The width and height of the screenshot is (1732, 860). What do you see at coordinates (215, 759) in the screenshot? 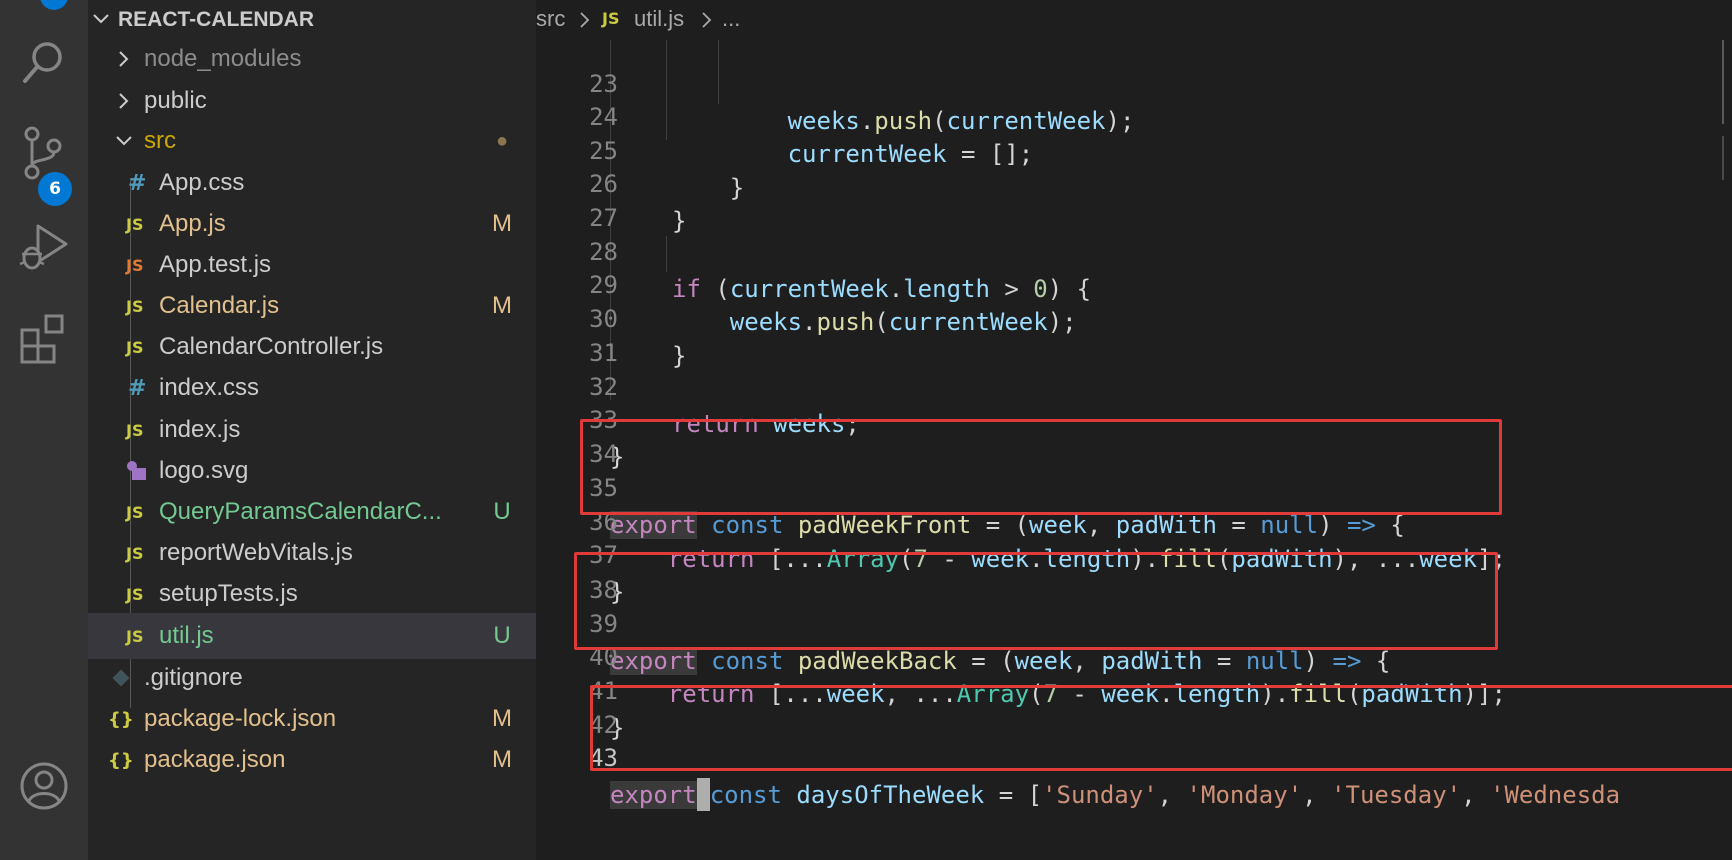
I see `tree-item-label: package.json` at bounding box center [215, 759].